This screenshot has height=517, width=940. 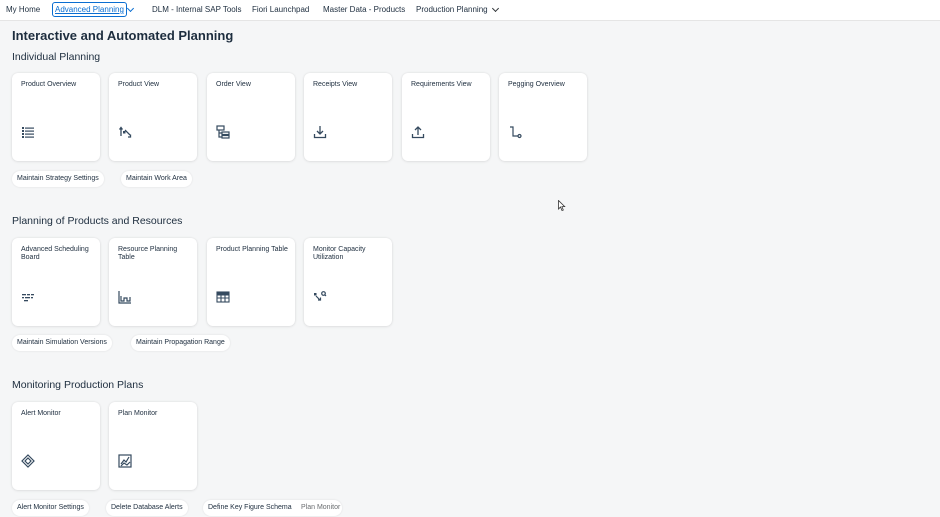 What do you see at coordinates (28, 298) in the screenshot?
I see `gantt-icon` at bounding box center [28, 298].